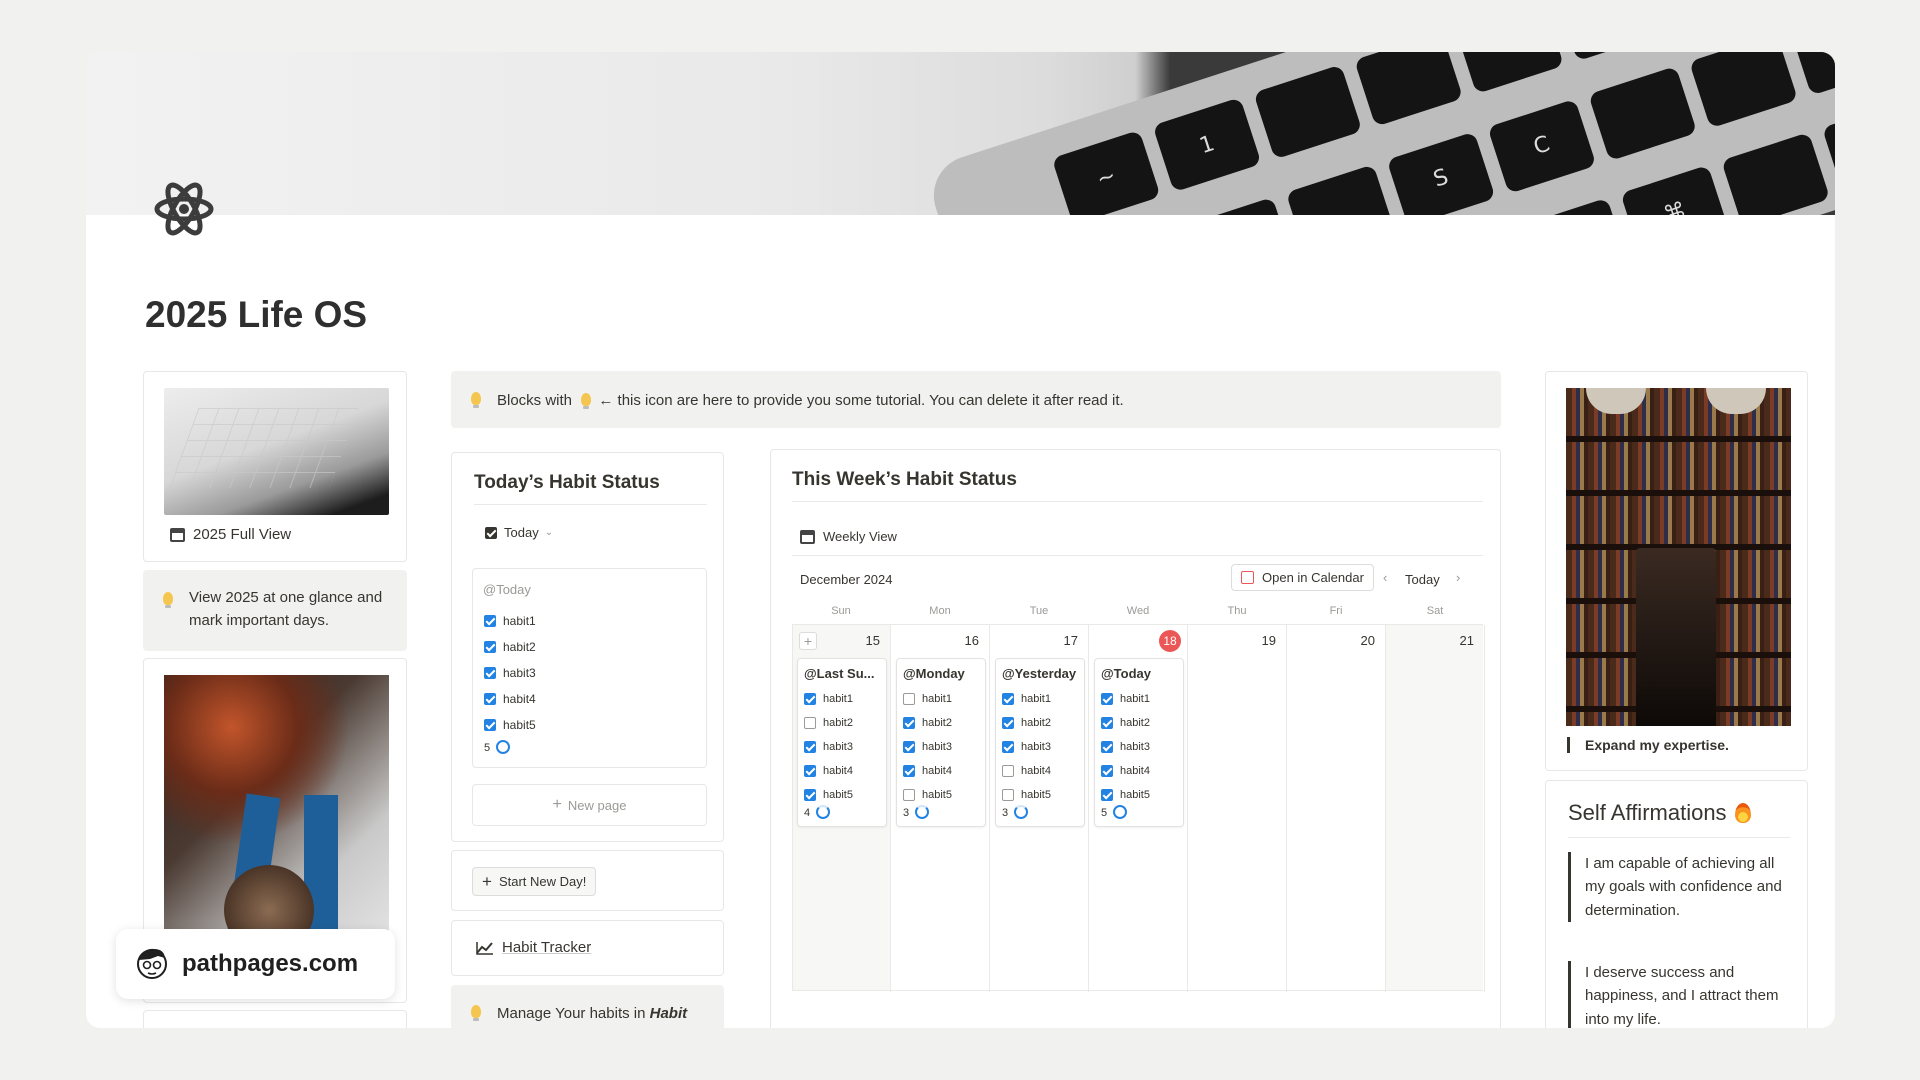 This screenshot has width=1920, height=1080. Describe the element at coordinates (1648, 745) in the screenshot. I see `expertise-quote: Expand my expertise.` at that location.